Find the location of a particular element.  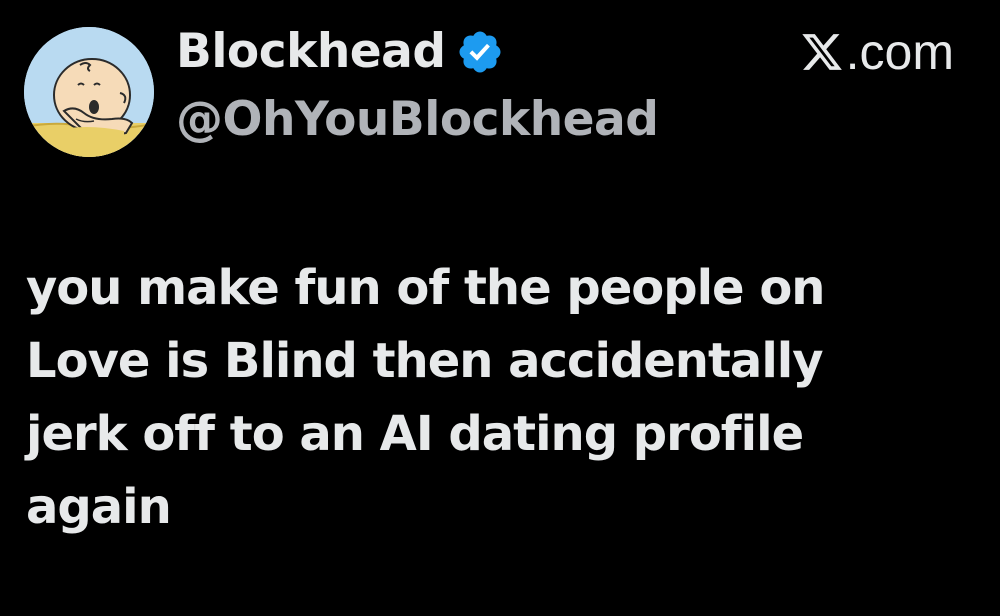

display-name-row: Blockhead is located at coordinates (340, 52).